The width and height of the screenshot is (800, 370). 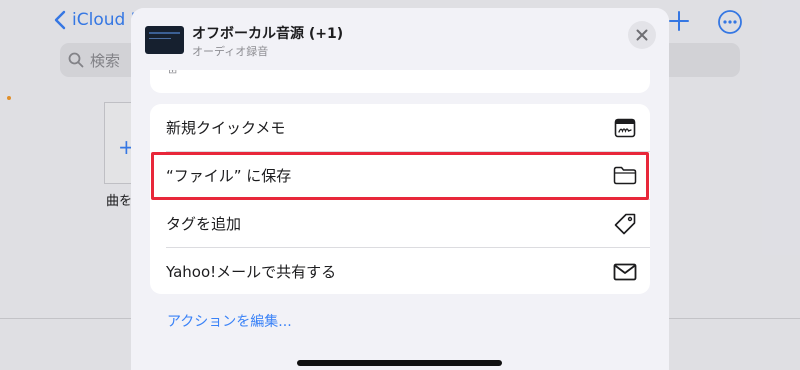 What do you see at coordinates (400, 175) in the screenshot?
I see `action-save-to-files: “ファイル” に保存` at bounding box center [400, 175].